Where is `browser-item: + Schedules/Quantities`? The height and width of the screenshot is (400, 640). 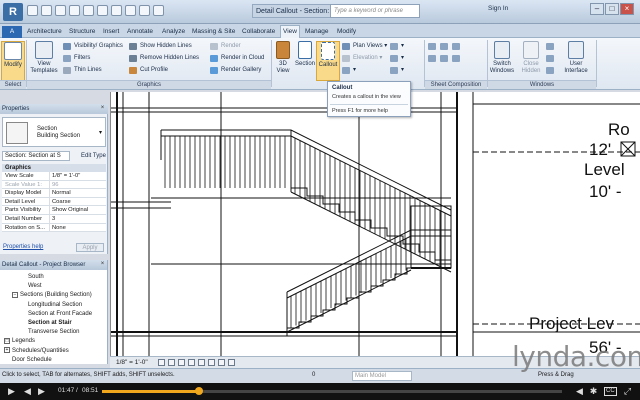
browser-item: + Schedules/Quantities is located at coordinates (36, 351).